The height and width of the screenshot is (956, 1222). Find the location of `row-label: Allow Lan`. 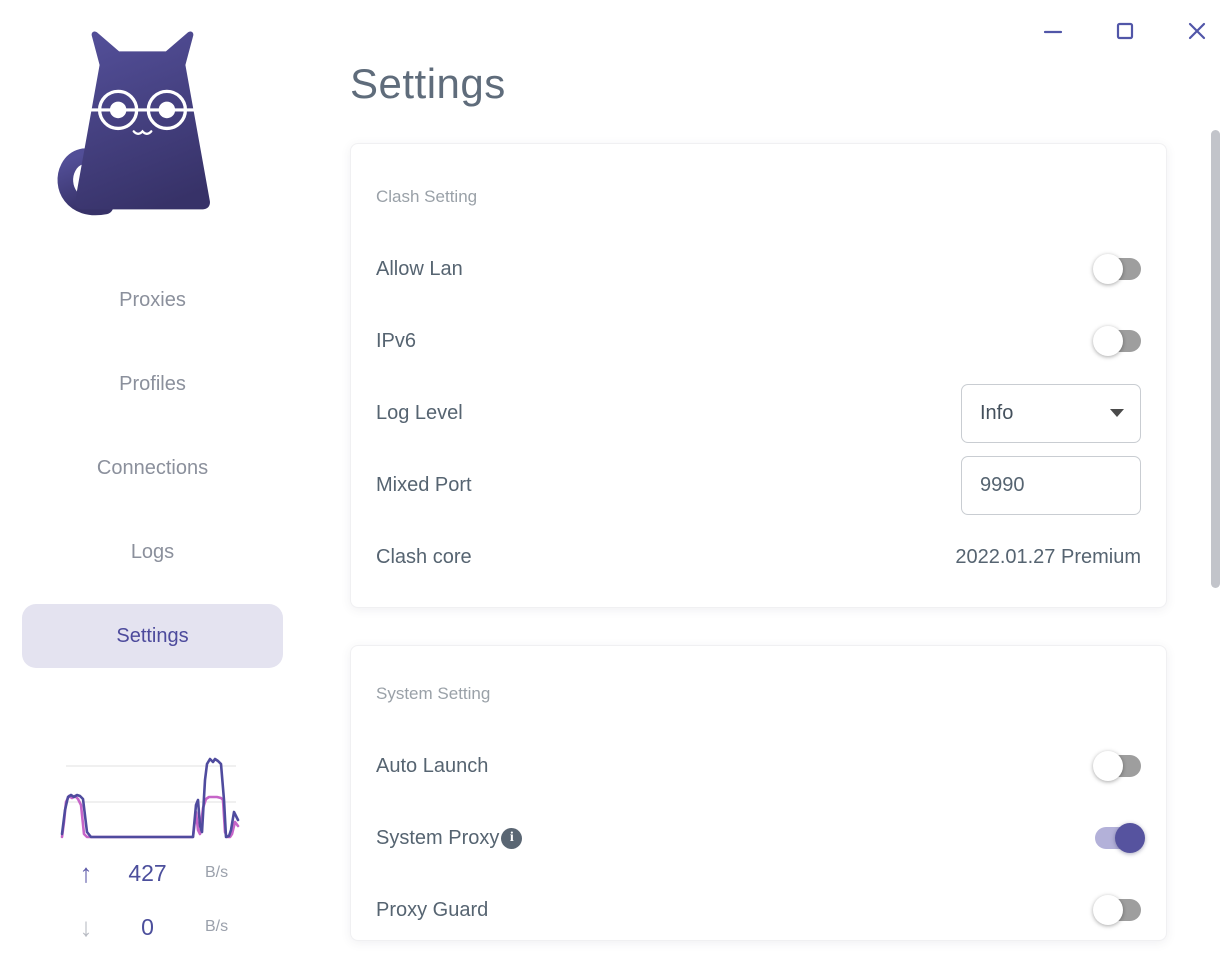

row-label: Allow Lan is located at coordinates (419, 268).